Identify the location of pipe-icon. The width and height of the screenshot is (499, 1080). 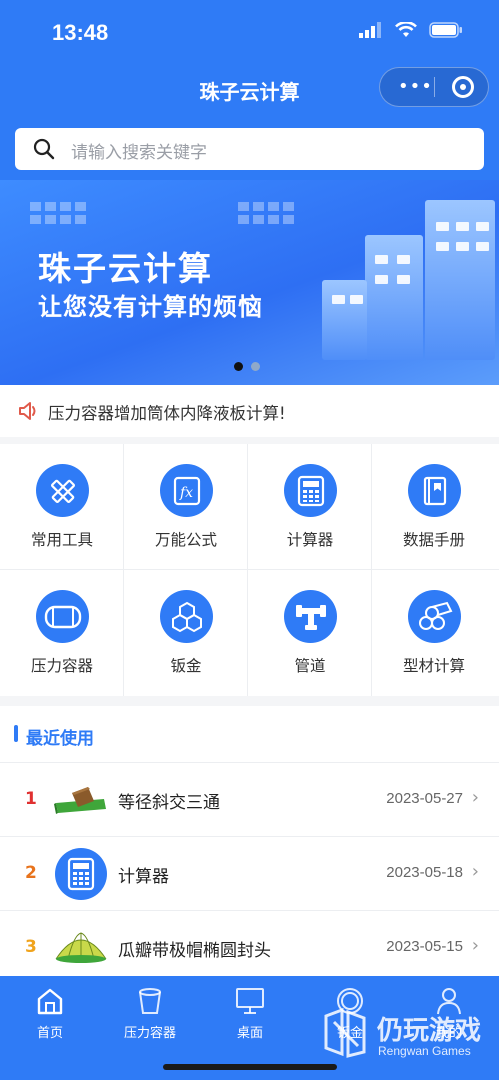
(310, 616).